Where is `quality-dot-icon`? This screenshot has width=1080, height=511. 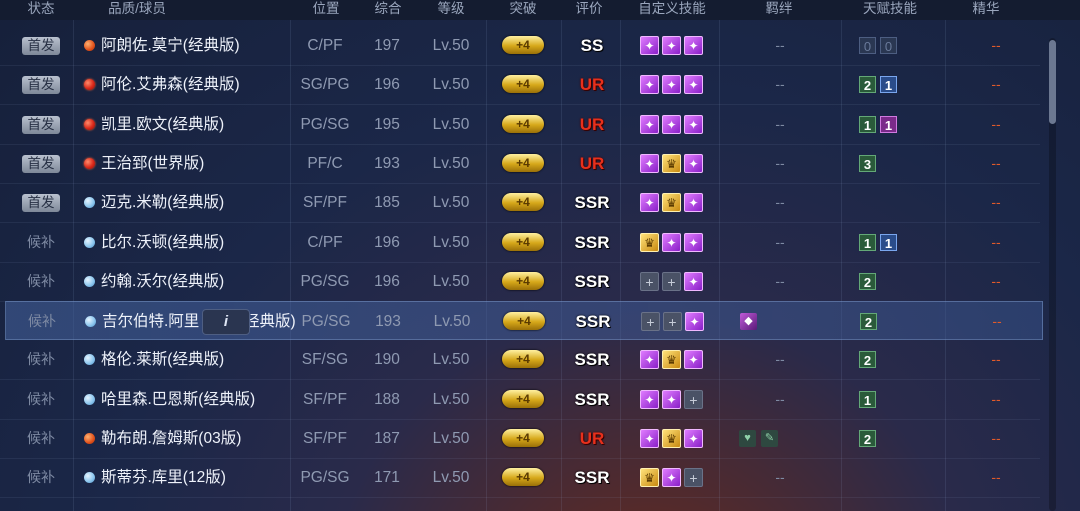 quality-dot-icon is located at coordinates (89, 477).